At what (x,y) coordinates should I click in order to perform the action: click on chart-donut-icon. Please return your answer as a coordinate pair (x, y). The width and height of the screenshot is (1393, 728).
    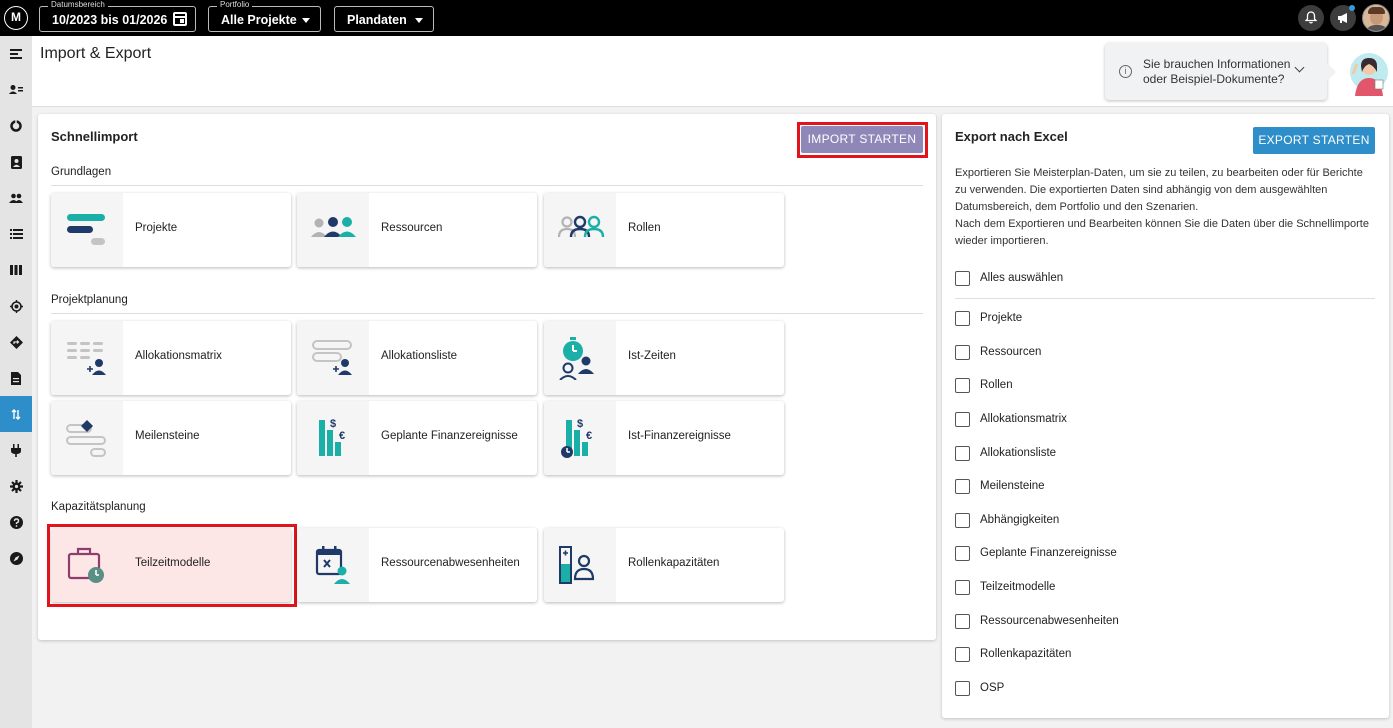
    Looking at the image, I should click on (16, 126).